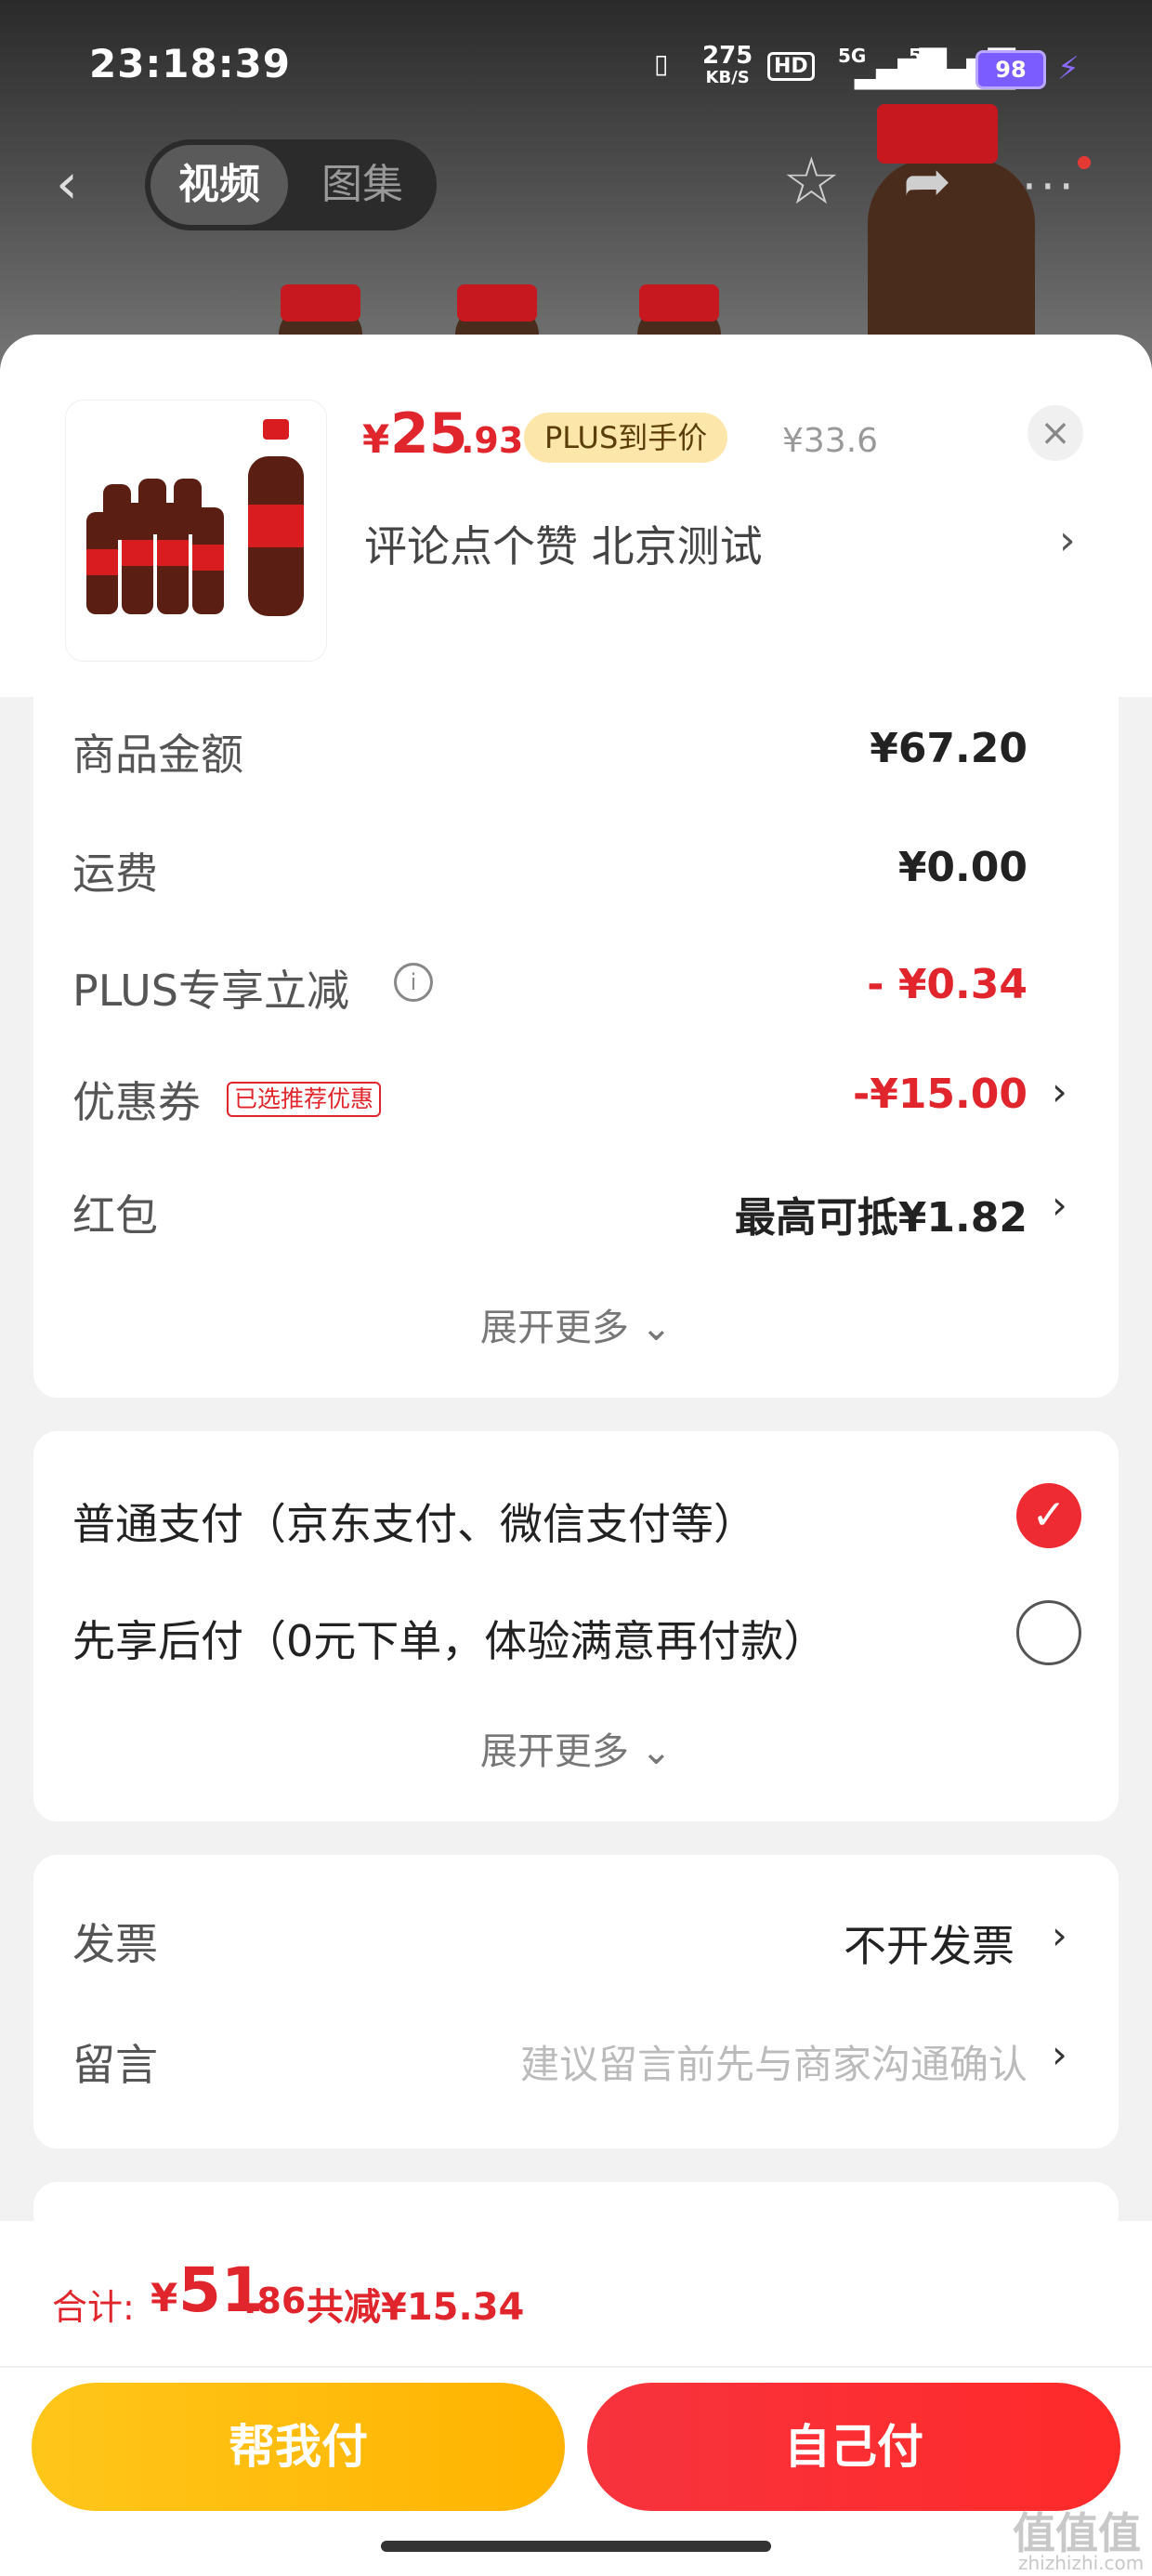  What do you see at coordinates (626, 438) in the screenshot?
I see `plus-price-badge: PLUS到手价` at bounding box center [626, 438].